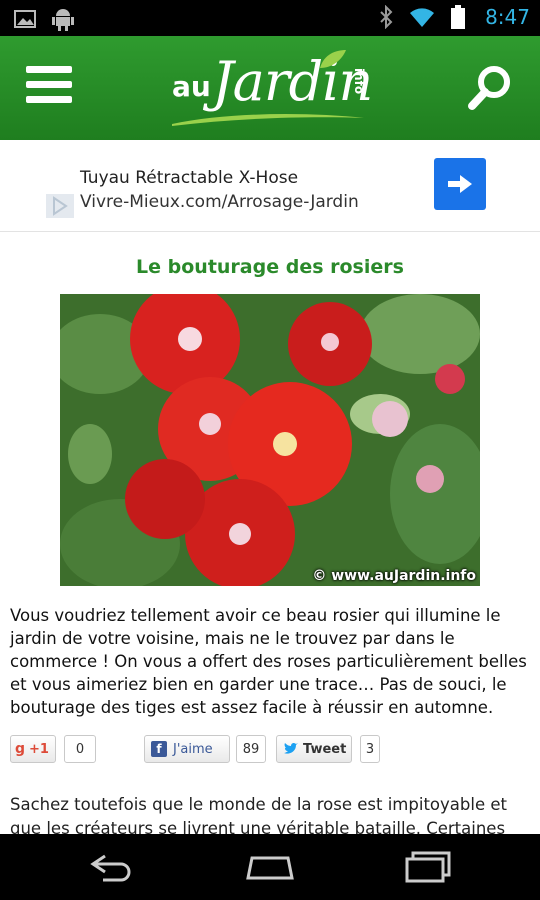  I want to click on clock: 8:47, so click(507, 17).